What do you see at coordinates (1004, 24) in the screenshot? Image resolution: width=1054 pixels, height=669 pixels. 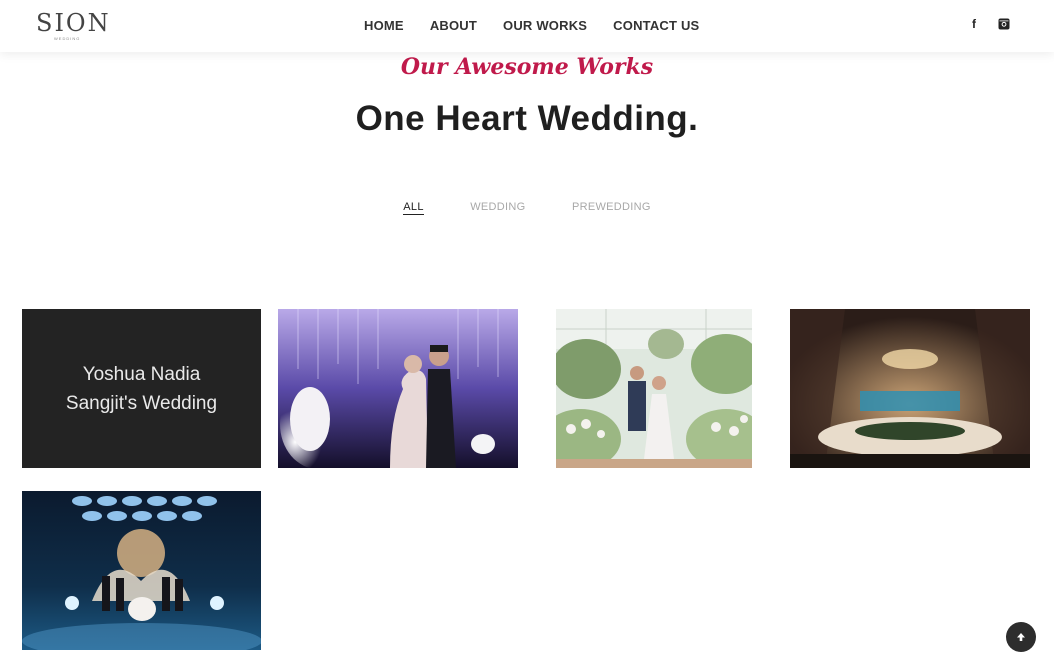 I see `instagram-icon` at bounding box center [1004, 24].